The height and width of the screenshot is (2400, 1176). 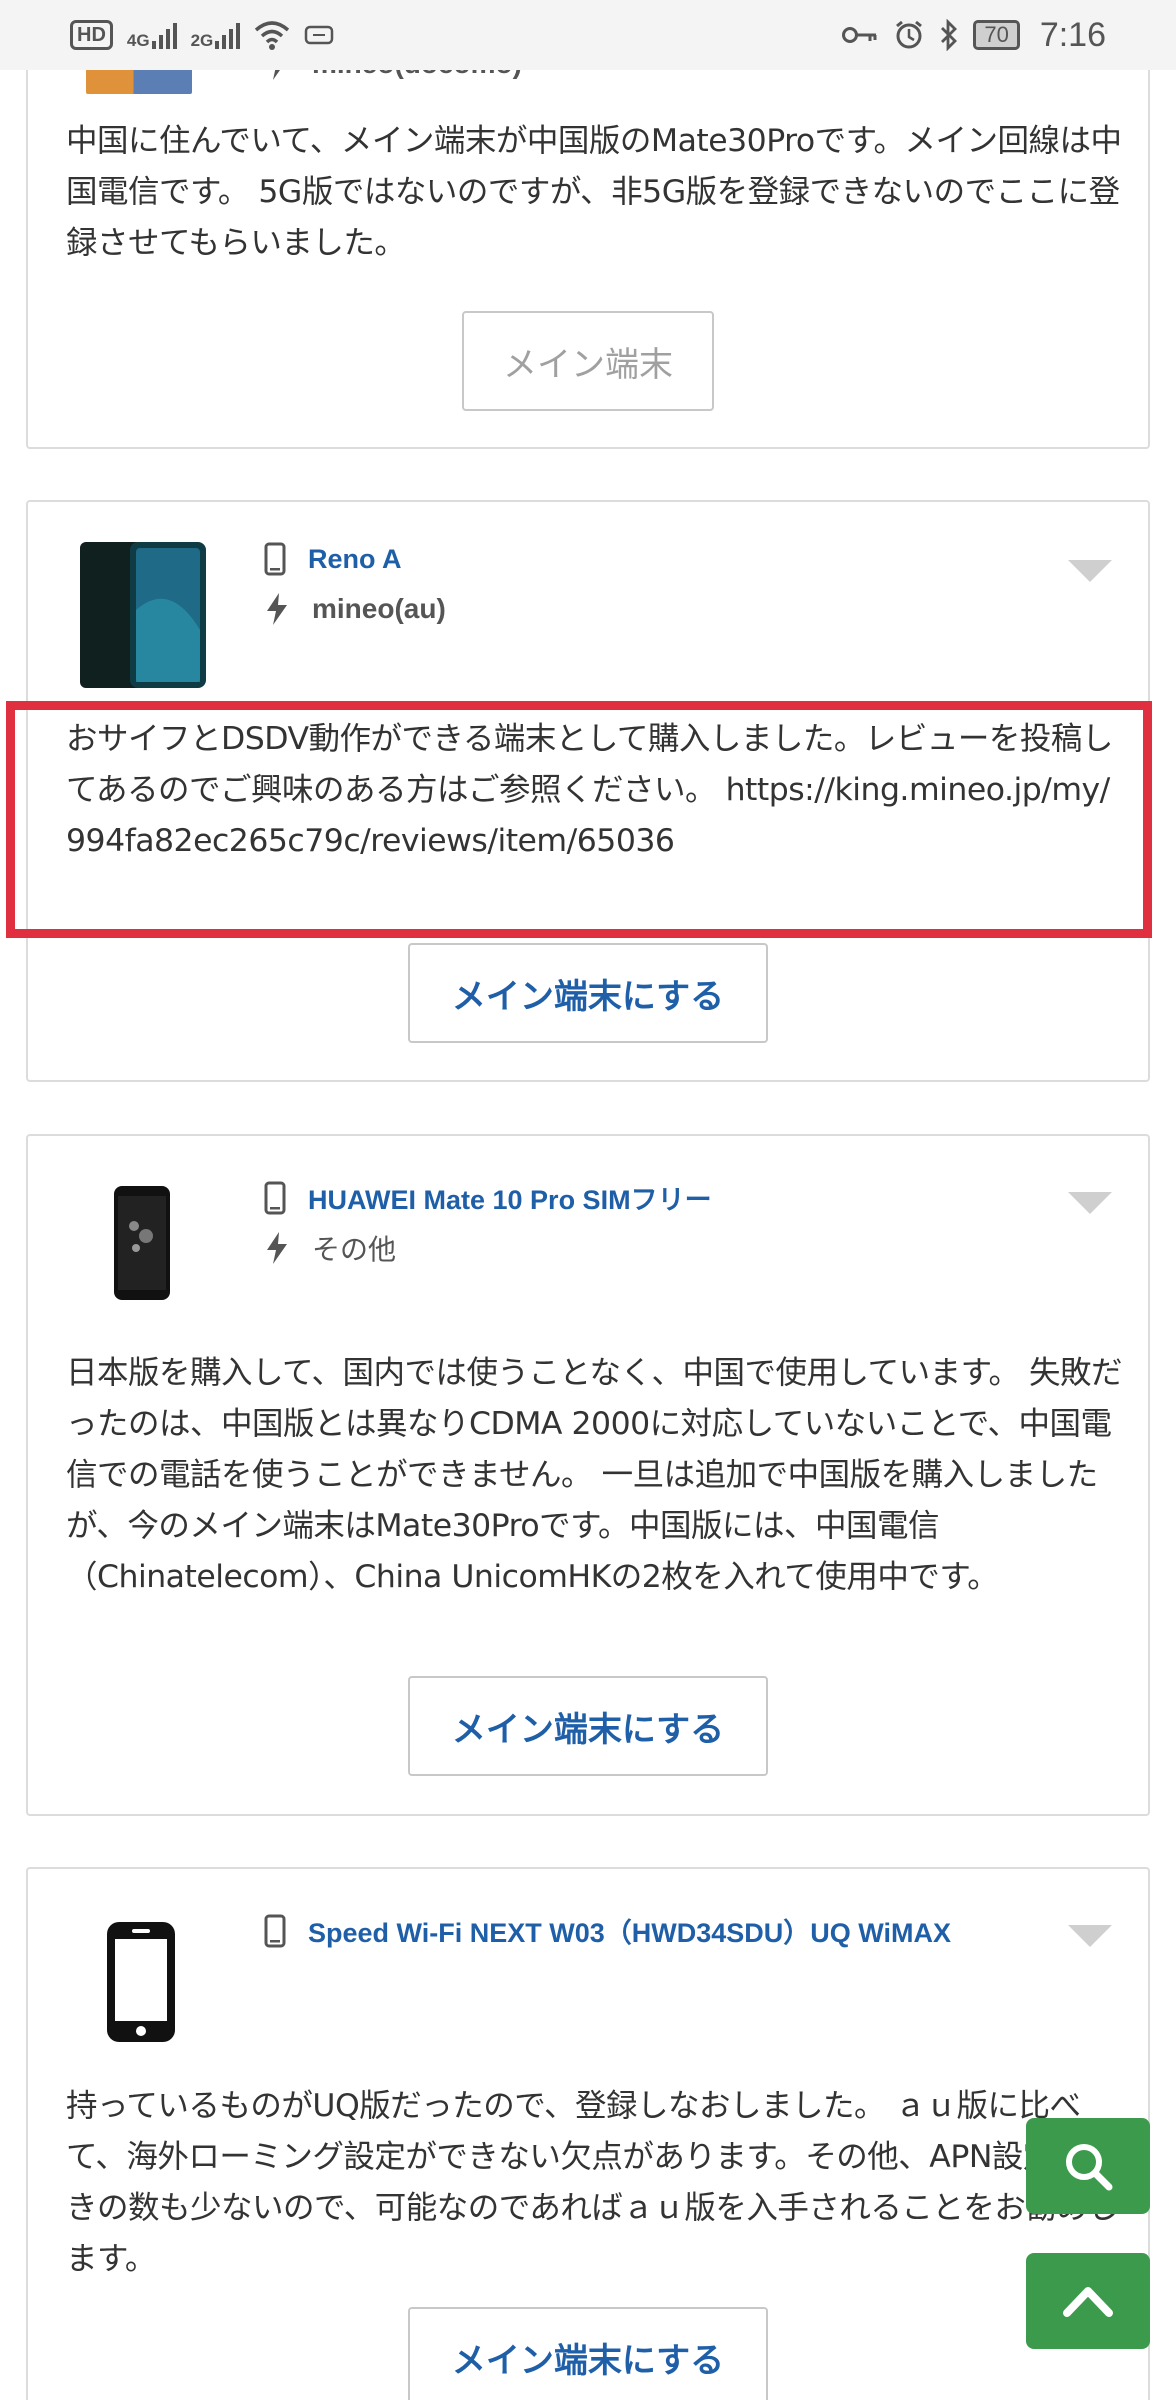 I want to click on chevron-up-icon, so click(x=1088, y=2302).